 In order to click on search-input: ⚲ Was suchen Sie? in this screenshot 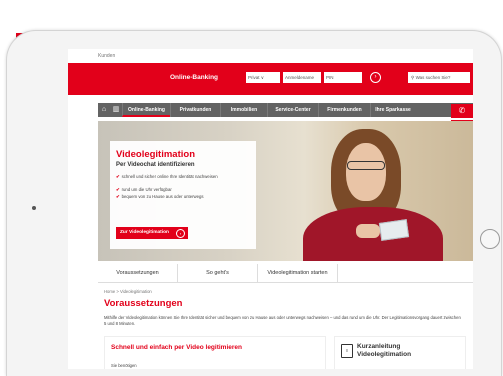, I will do `click(439, 77)`.